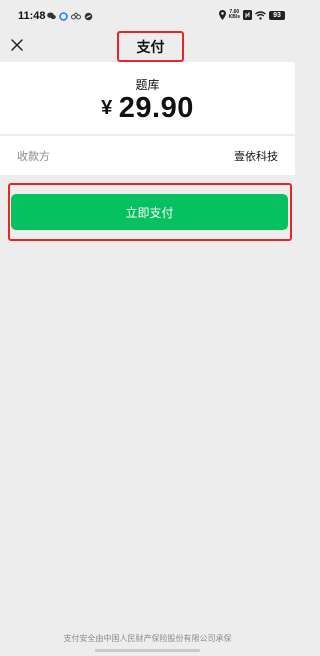  What do you see at coordinates (107, 108) in the screenshot?
I see `currency-symbol: ¥` at bounding box center [107, 108].